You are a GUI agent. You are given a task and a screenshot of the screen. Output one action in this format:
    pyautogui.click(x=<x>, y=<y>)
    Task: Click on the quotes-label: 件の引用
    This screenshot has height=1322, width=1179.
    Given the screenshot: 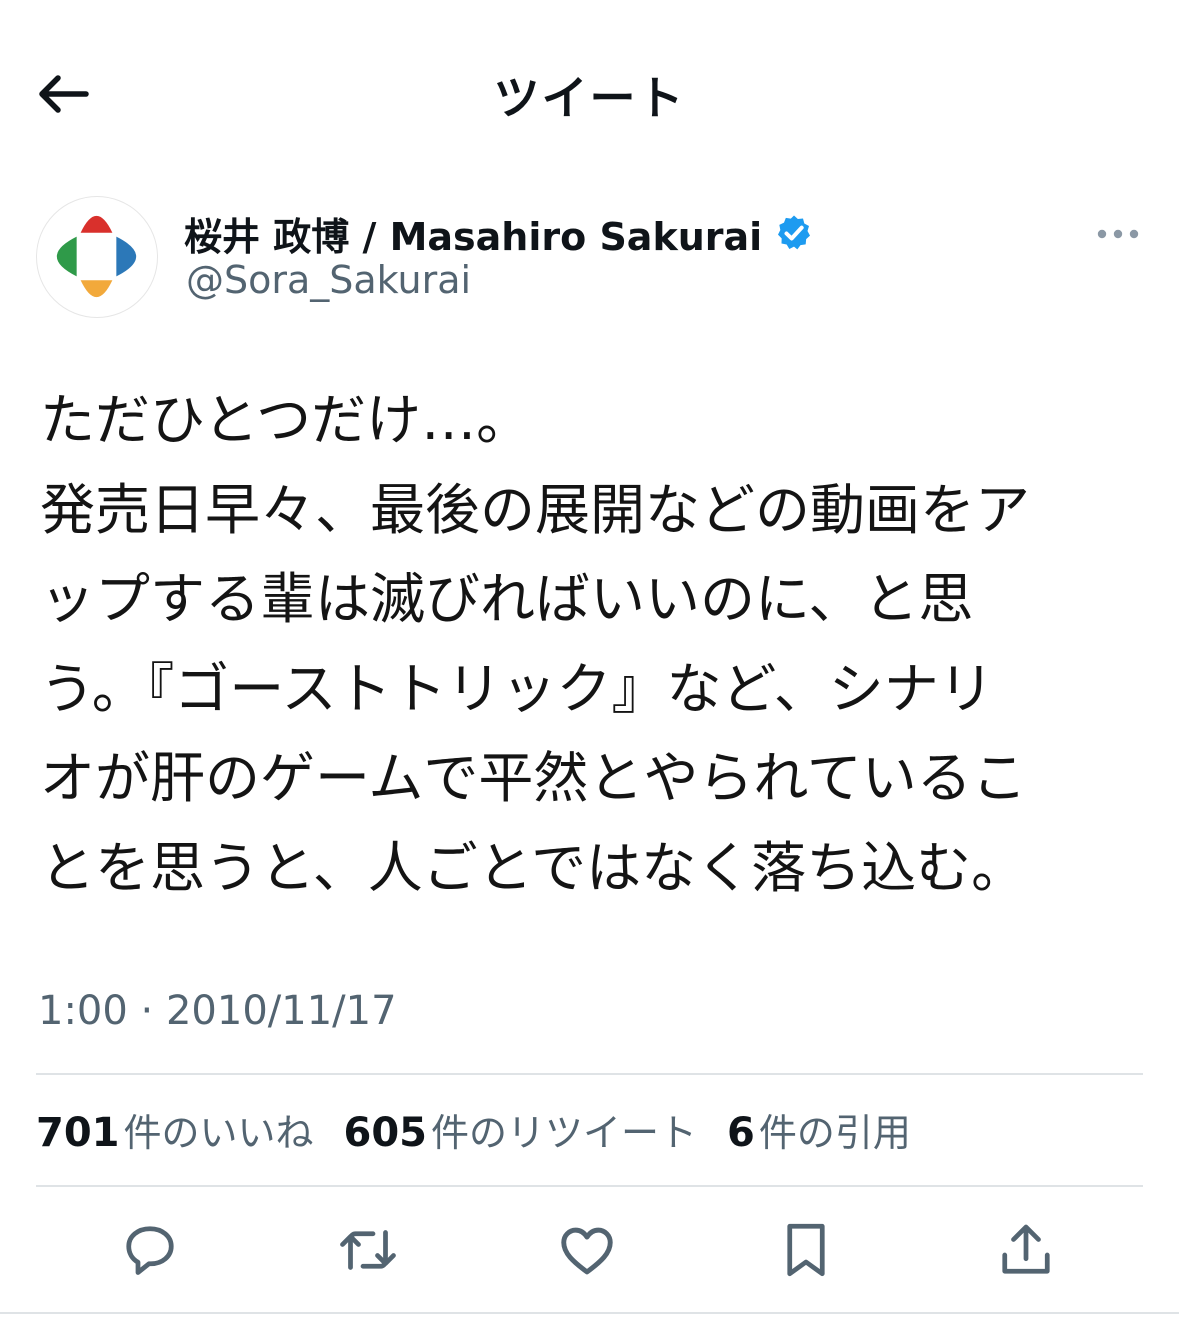 What is the action you would take?
    pyautogui.click(x=834, y=1133)
    